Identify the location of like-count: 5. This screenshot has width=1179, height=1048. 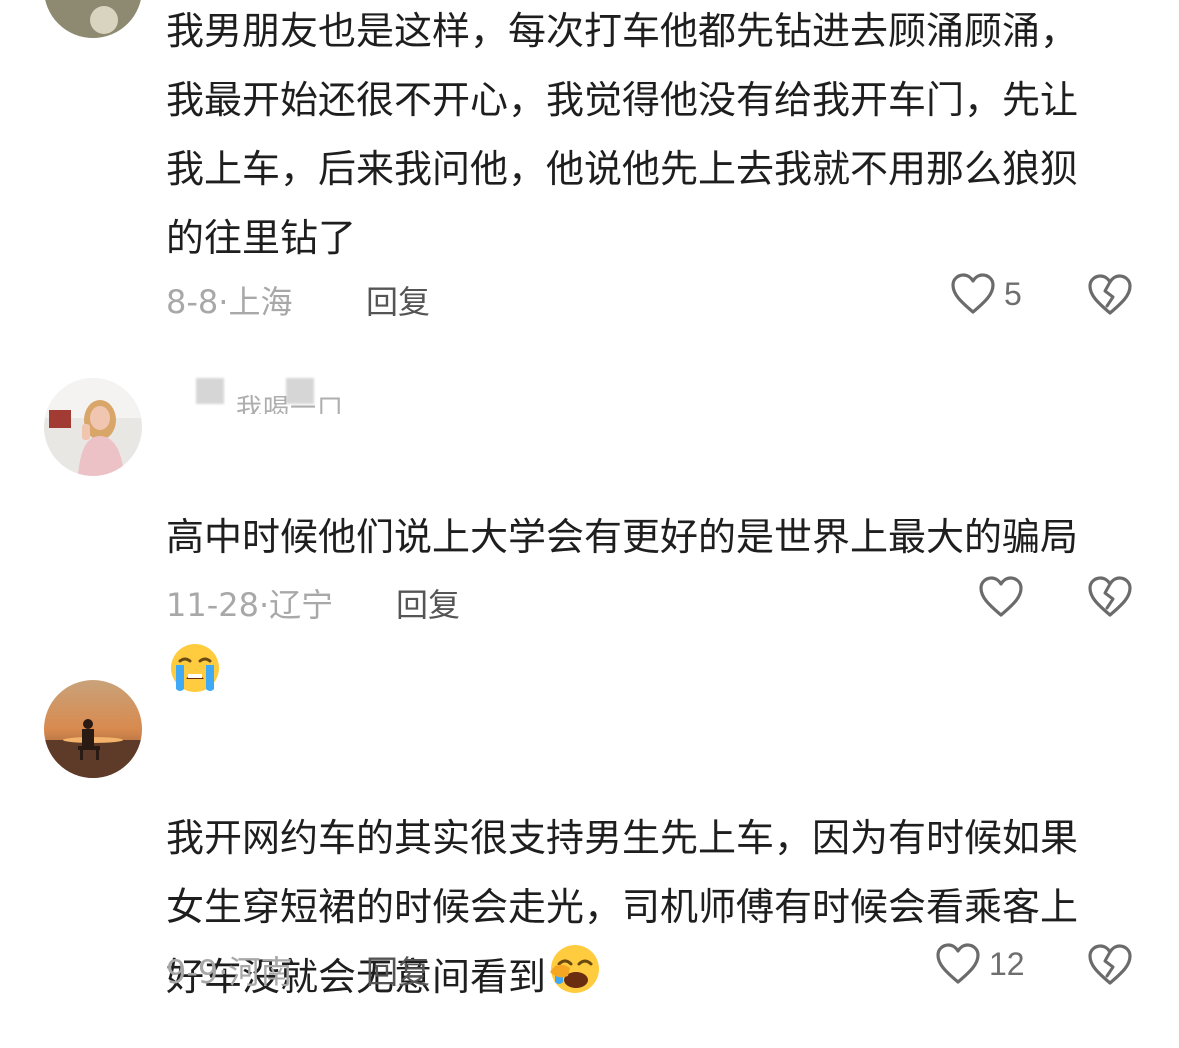
(1013, 293).